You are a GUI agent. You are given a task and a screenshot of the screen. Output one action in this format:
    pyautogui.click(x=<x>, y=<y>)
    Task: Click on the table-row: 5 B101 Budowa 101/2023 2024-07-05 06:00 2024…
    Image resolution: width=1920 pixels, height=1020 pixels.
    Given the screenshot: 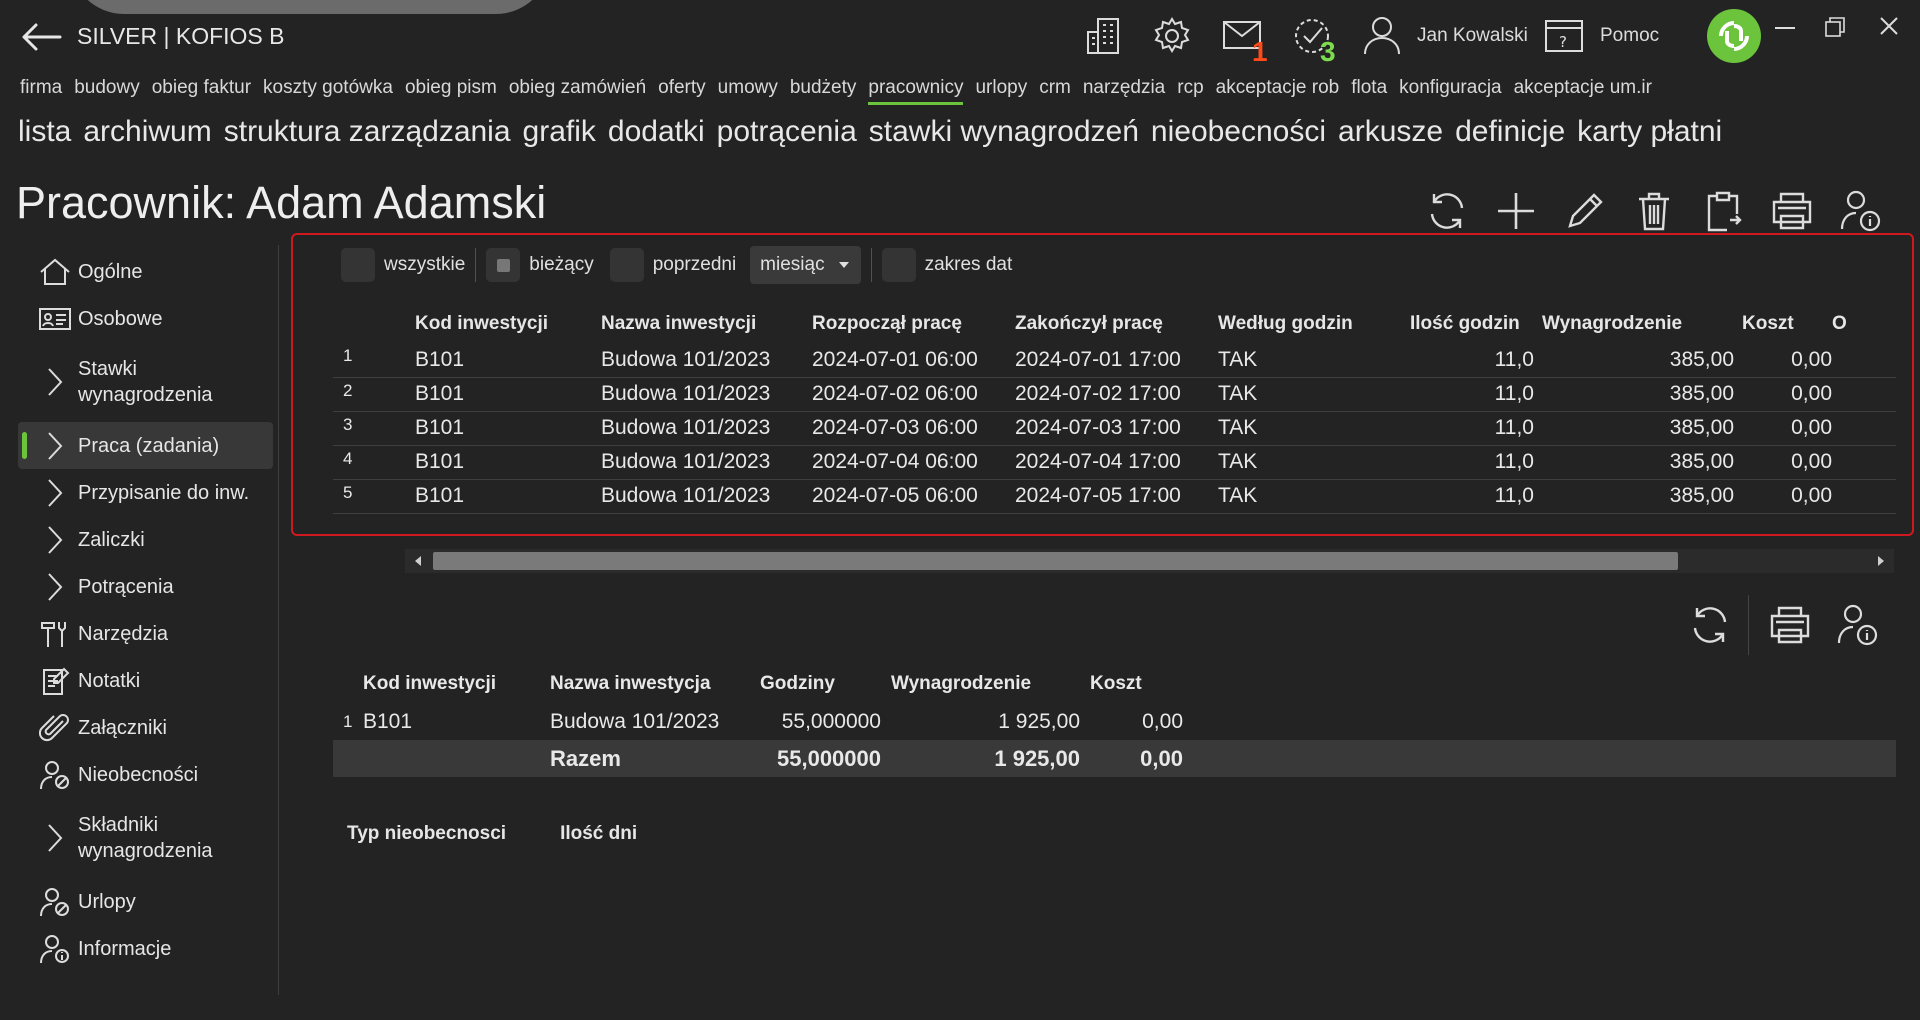 What is the action you would take?
    pyautogui.click(x=1114, y=496)
    